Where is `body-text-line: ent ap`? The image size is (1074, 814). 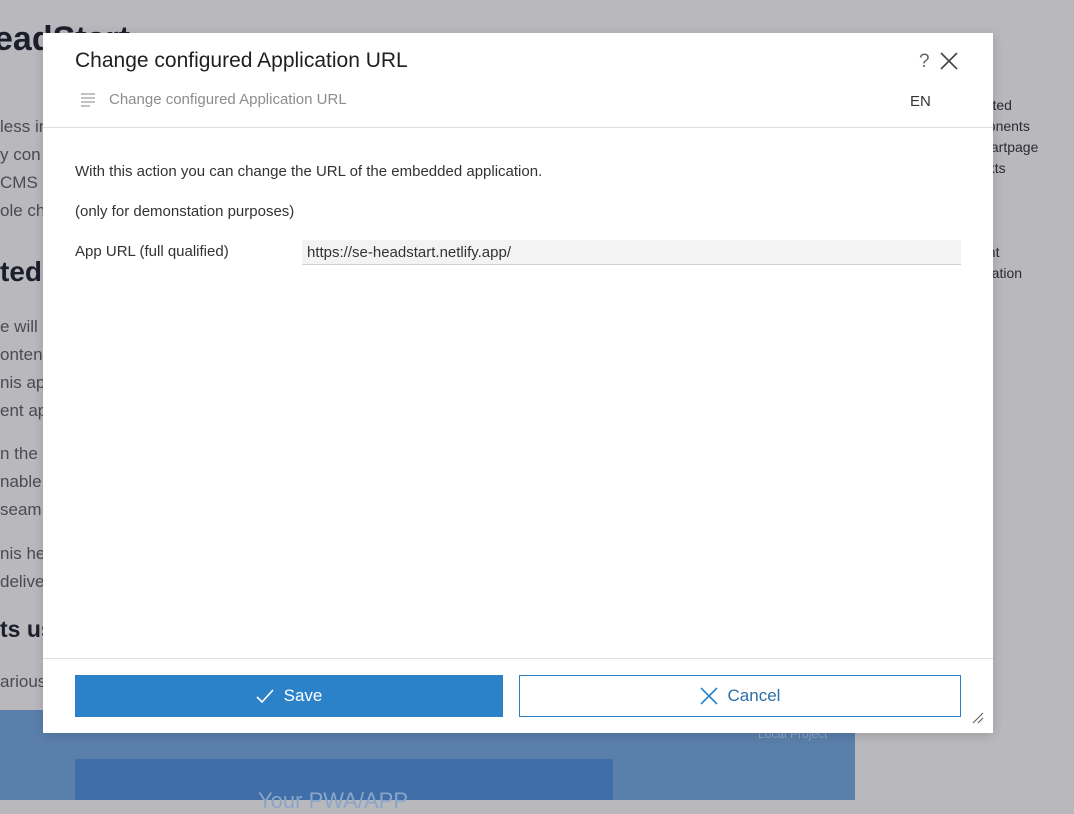 body-text-line: ent ap is located at coordinates (24, 410).